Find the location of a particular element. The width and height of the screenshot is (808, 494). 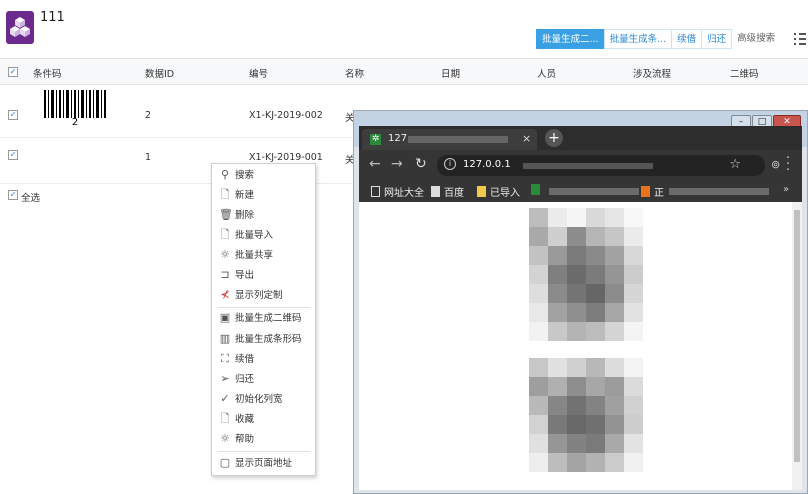

cubes-icon is located at coordinates (20, 27).